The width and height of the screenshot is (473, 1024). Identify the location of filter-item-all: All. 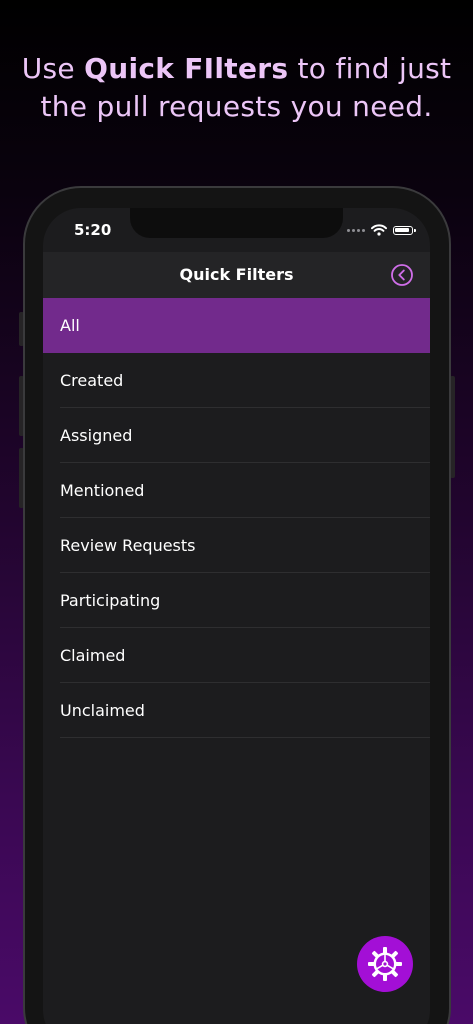
(236, 325).